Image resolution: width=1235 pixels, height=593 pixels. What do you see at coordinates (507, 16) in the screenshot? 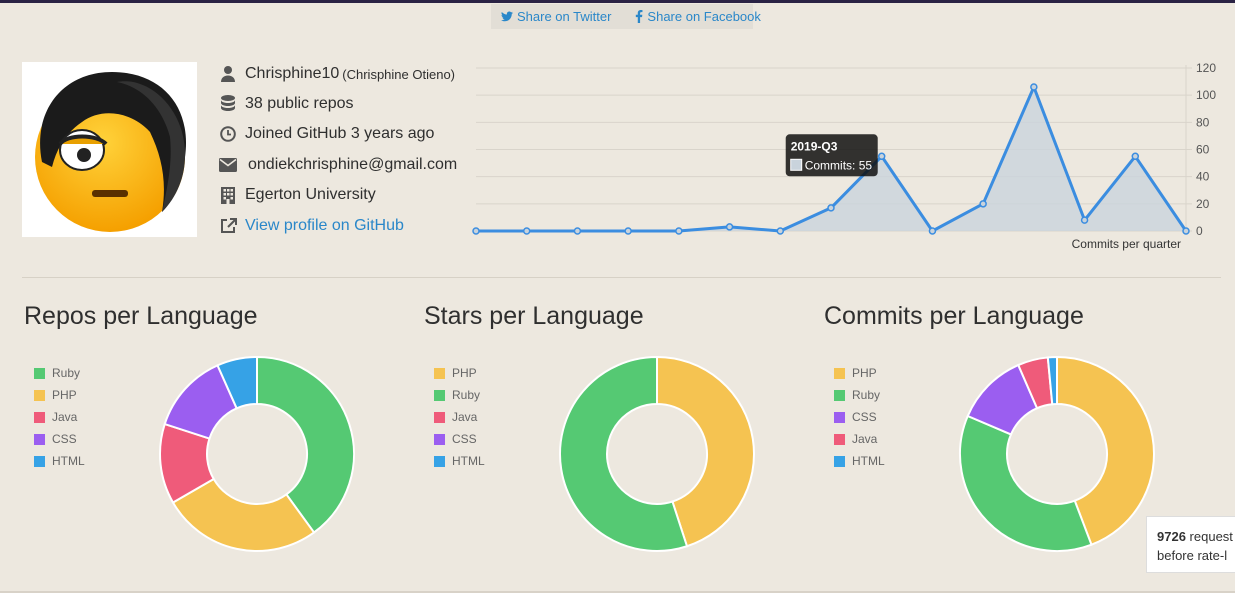
I see `twitter-icon` at bounding box center [507, 16].